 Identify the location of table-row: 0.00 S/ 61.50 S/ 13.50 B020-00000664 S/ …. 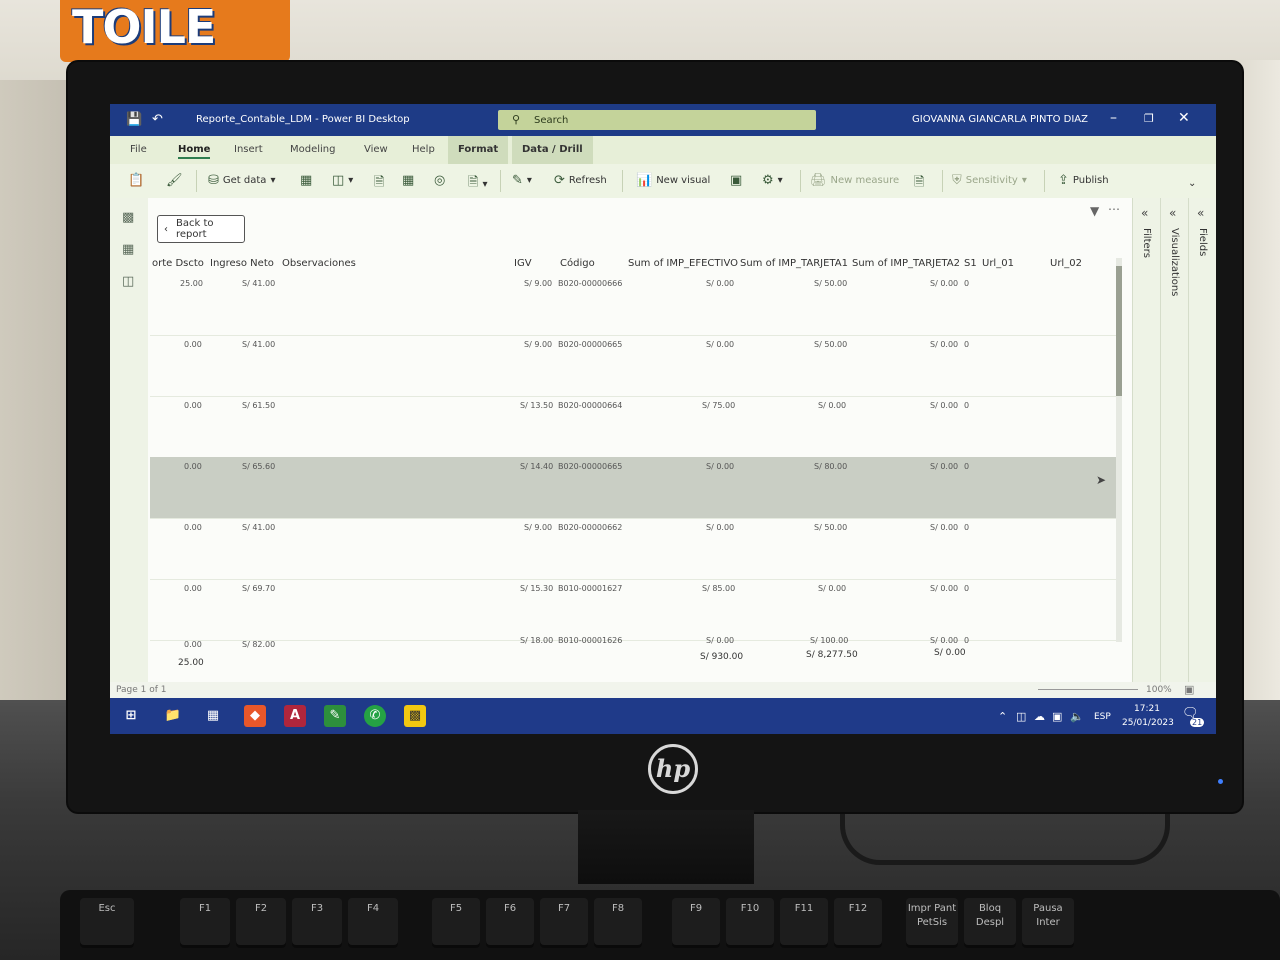
(634, 427).